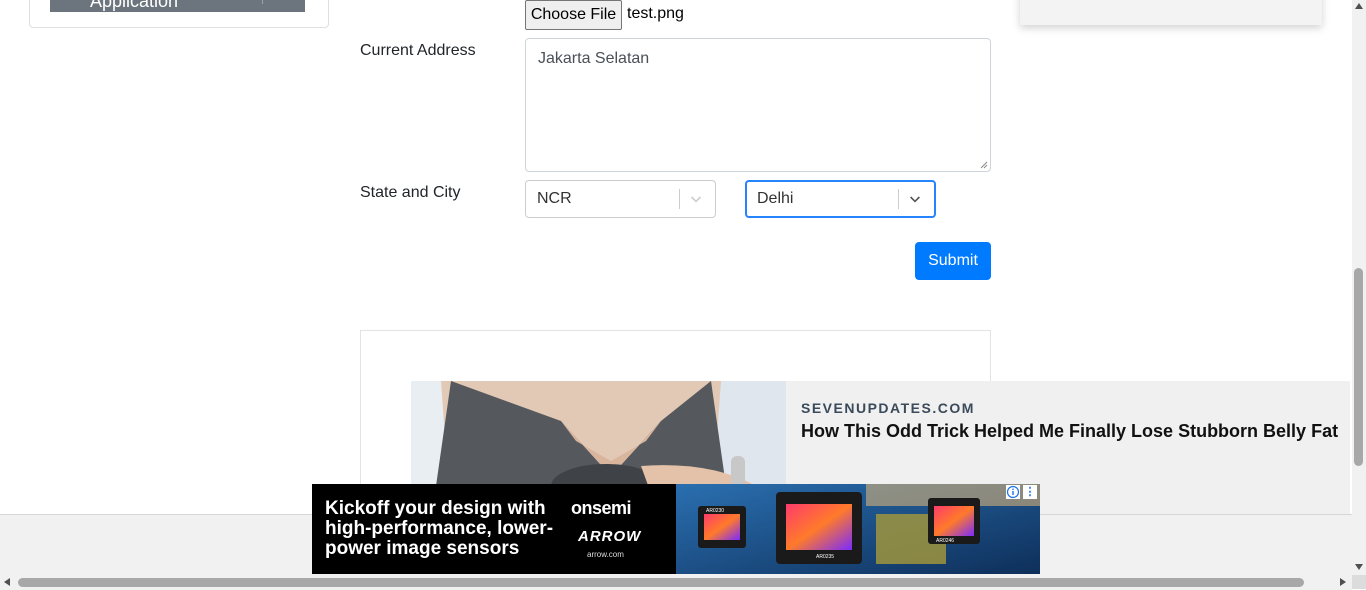  Describe the element at coordinates (984, 165) in the screenshot. I see `resize-handle-icon` at that location.